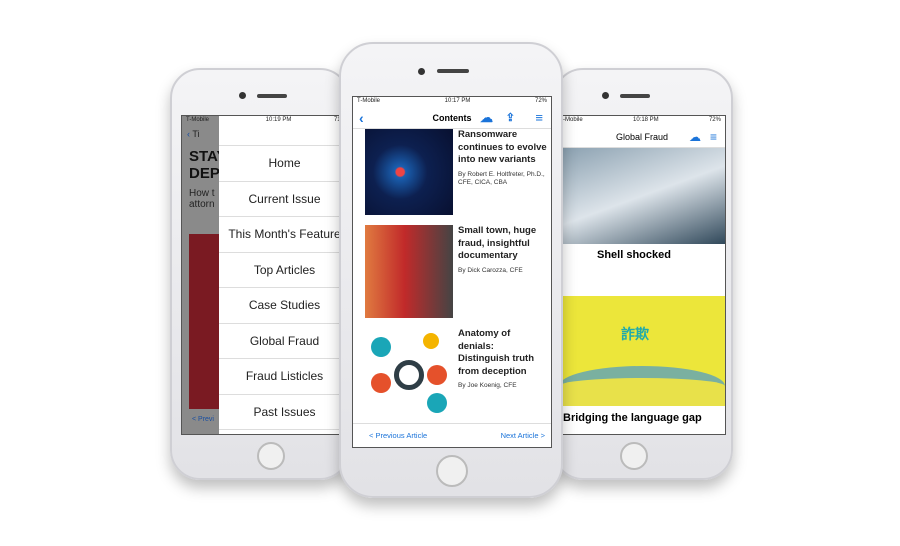 This screenshot has height=546, width=900. What do you see at coordinates (284, 164) in the screenshot?
I see `menu-item-home: Home` at bounding box center [284, 164].